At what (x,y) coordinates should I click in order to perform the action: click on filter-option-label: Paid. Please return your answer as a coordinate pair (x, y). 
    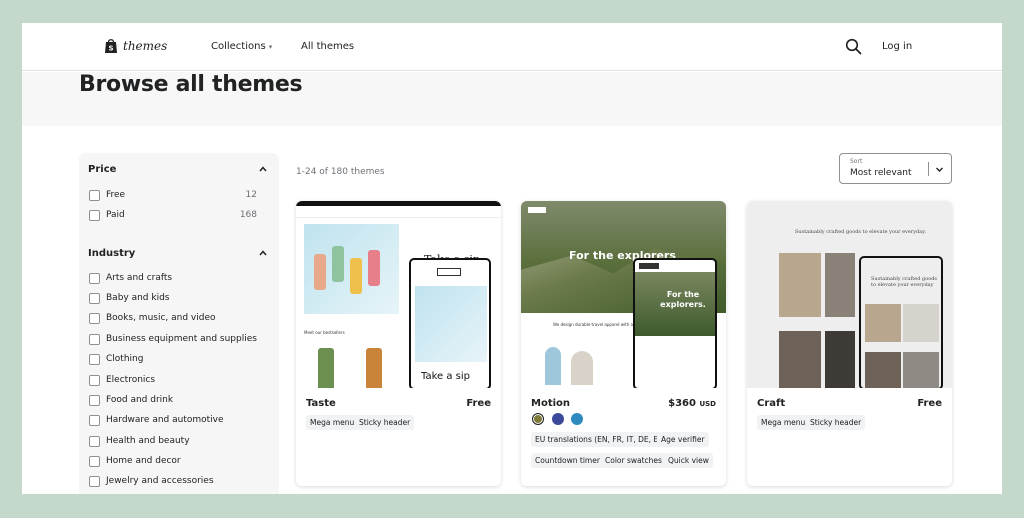
    Looking at the image, I should click on (115, 215).